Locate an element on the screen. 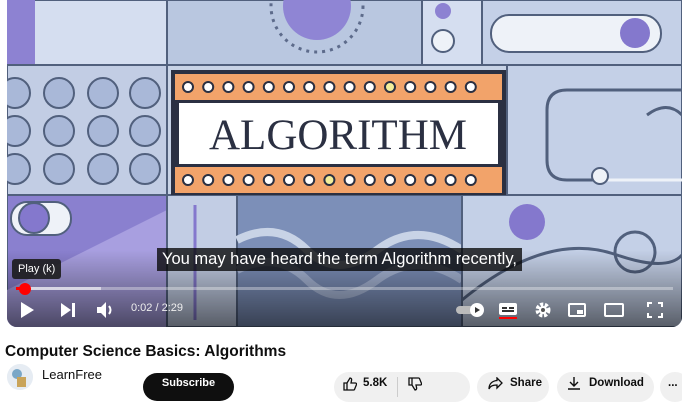 The width and height of the screenshot is (682, 402). volume-button is located at coordinates (106, 310).